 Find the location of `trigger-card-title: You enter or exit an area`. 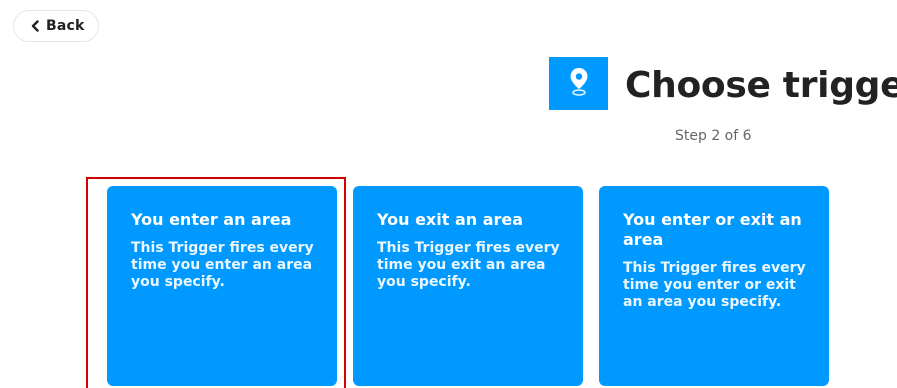

trigger-card-title: You enter or exit an area is located at coordinates (712, 229).